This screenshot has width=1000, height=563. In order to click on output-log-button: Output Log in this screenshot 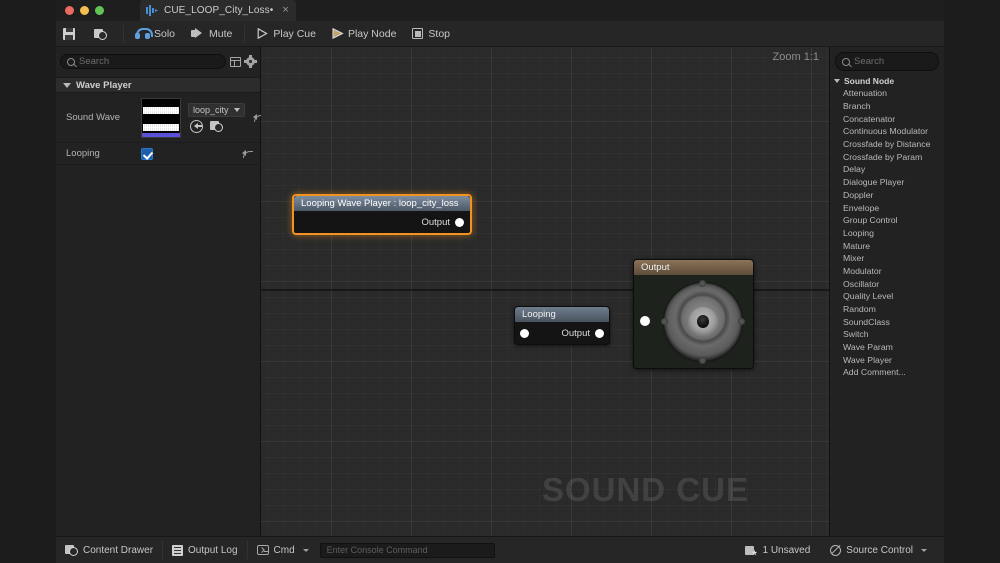, I will do `click(204, 550)`.